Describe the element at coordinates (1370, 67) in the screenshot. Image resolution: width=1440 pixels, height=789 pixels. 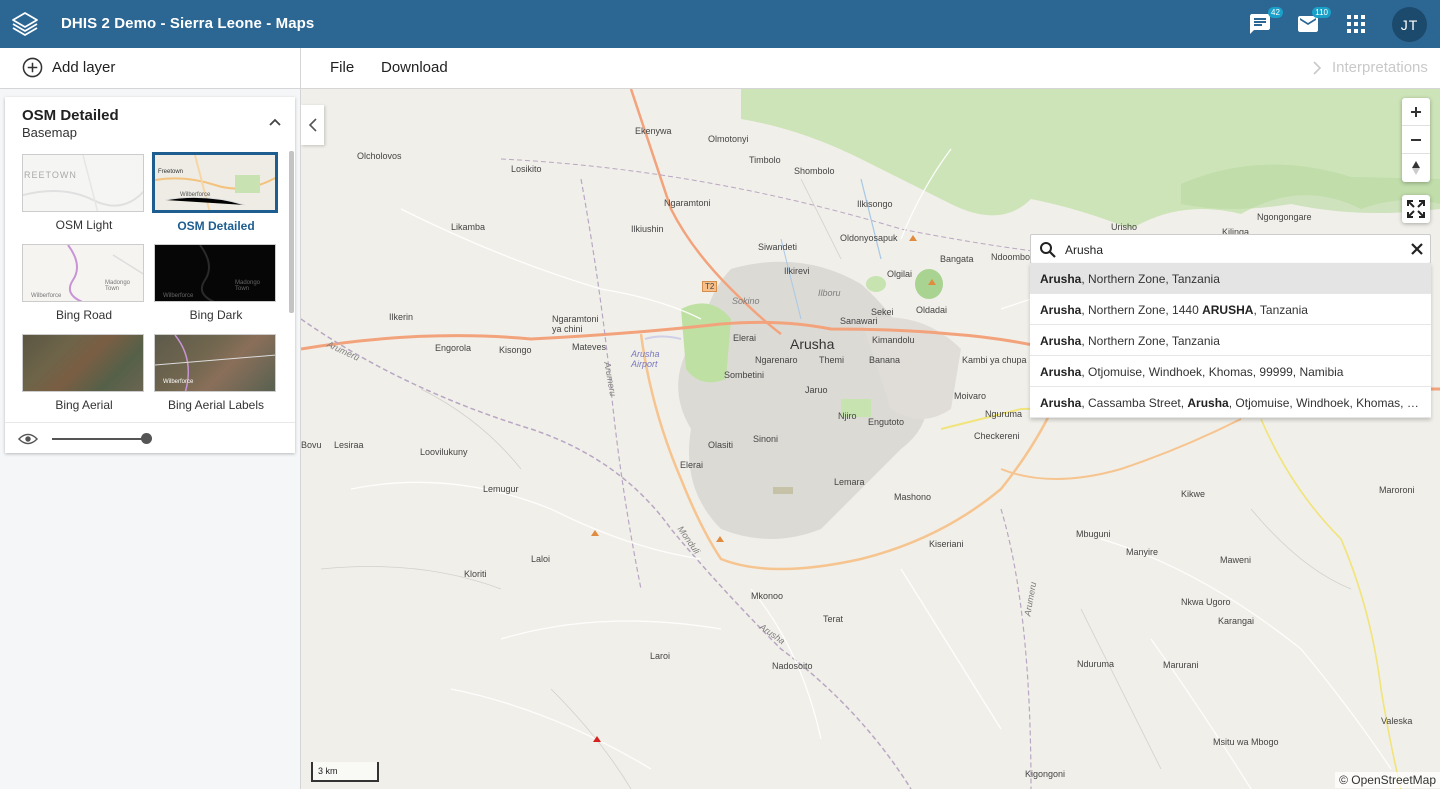
I see `interpretations-button: Interpretations` at that location.